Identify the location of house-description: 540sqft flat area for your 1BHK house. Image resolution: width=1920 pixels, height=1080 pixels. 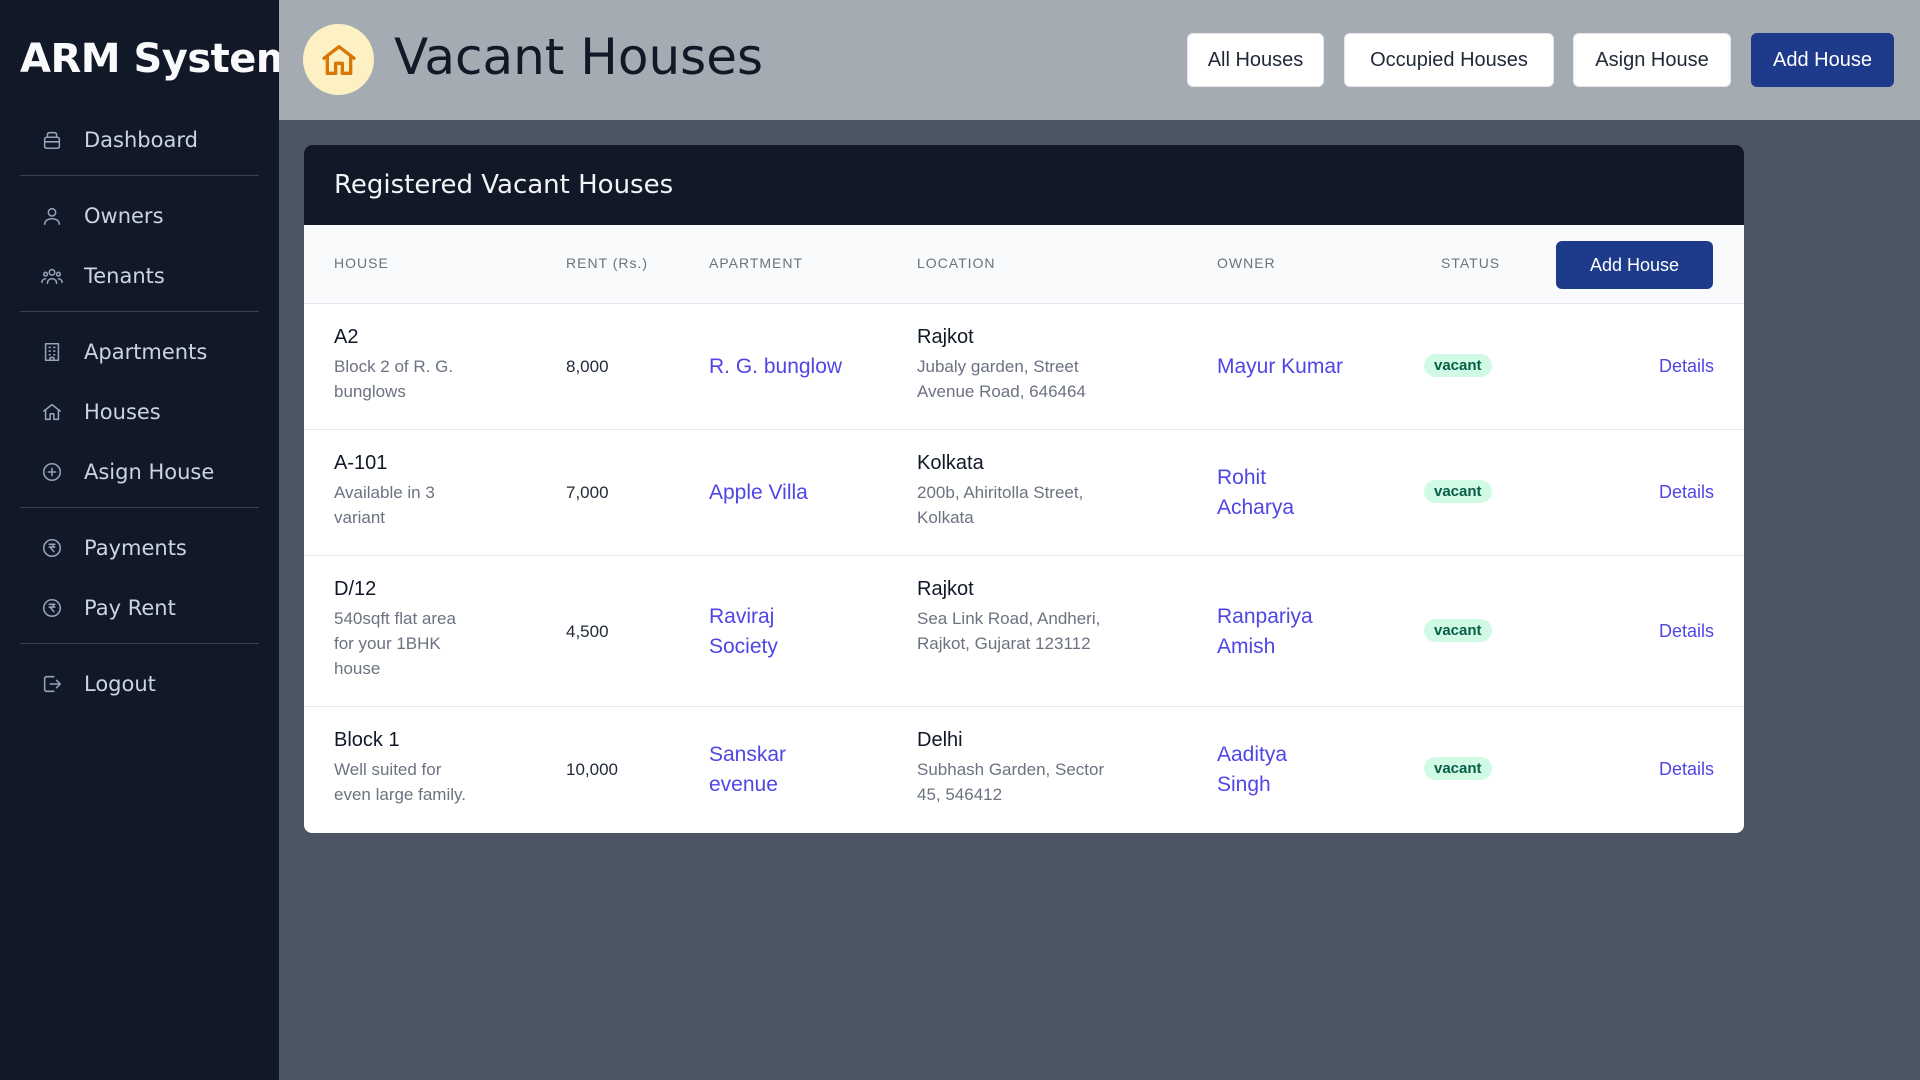
(395, 643).